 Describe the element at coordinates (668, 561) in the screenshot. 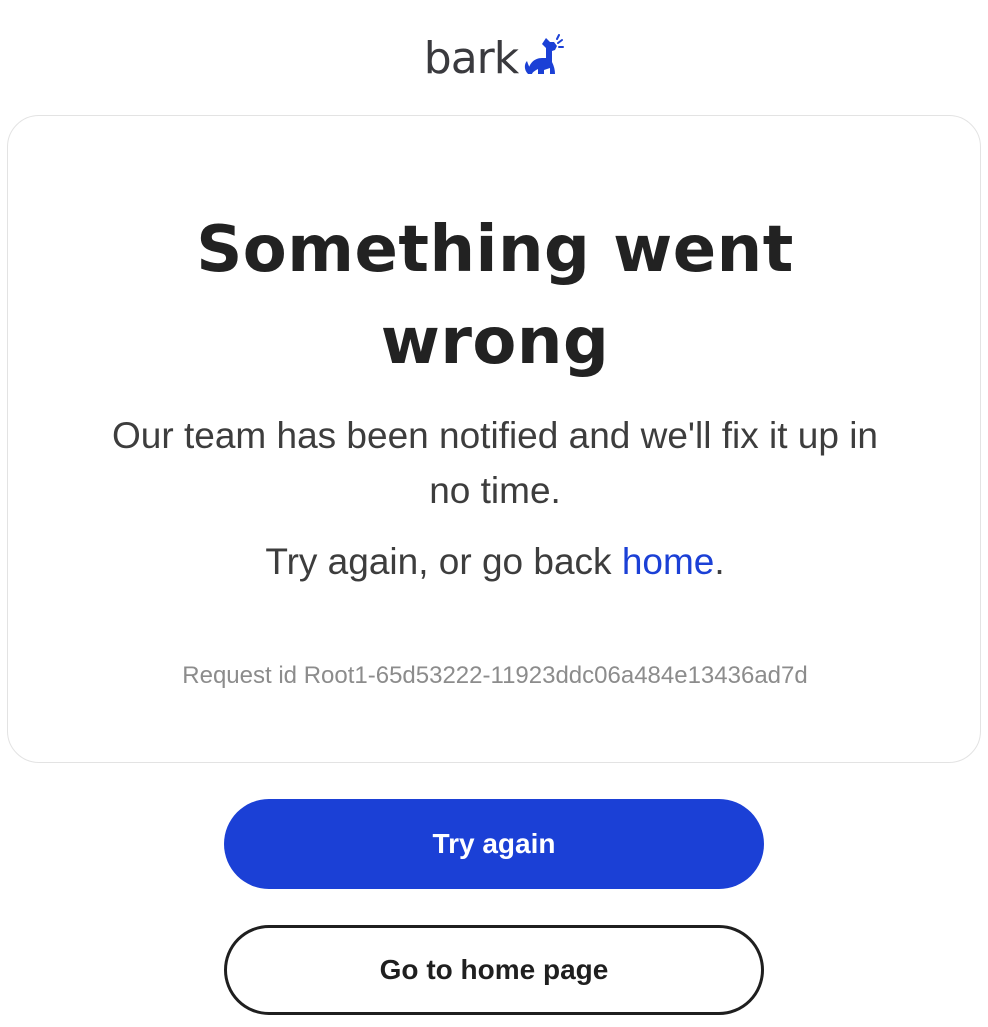

I see `home-link: home` at that location.